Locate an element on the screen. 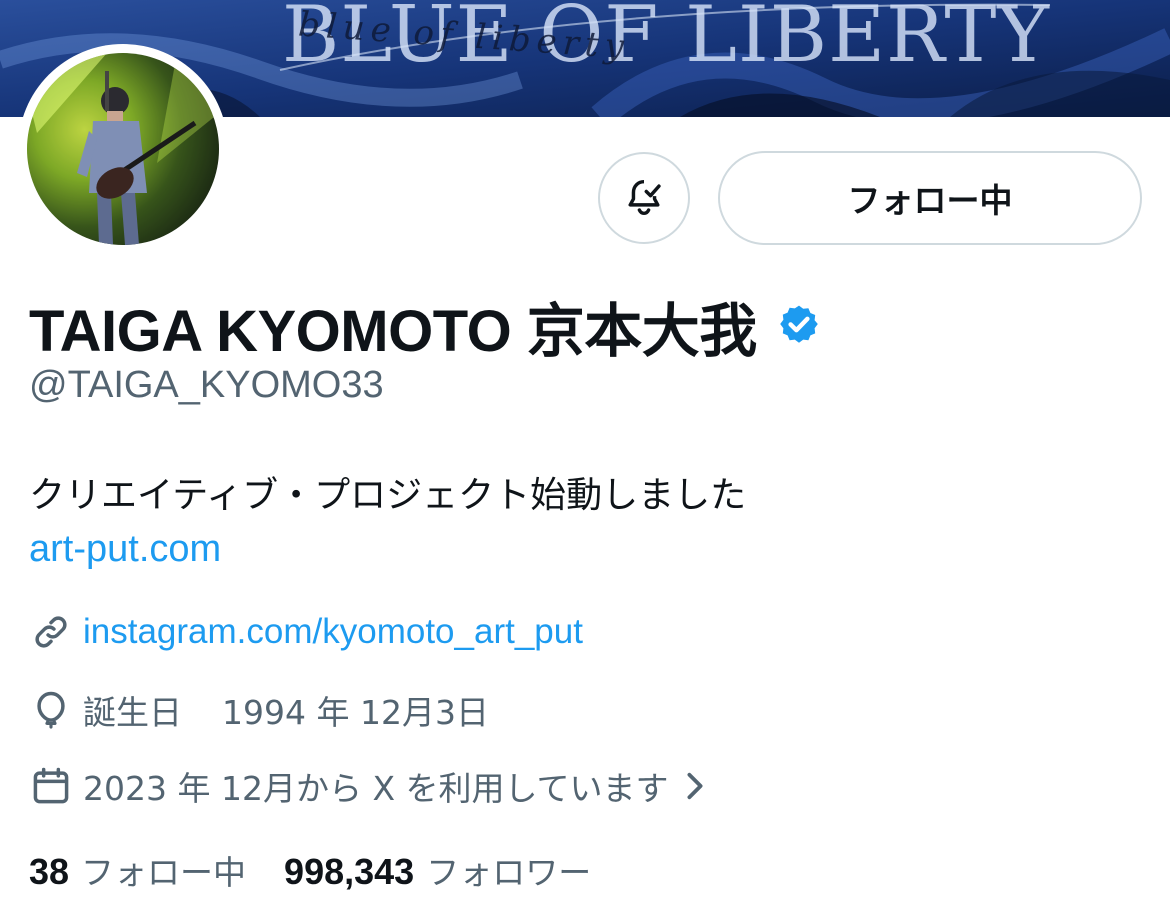 The height and width of the screenshot is (905, 1170). follow-stats: 38 フォロー中 998,343 フォロワー is located at coordinates (310, 870).